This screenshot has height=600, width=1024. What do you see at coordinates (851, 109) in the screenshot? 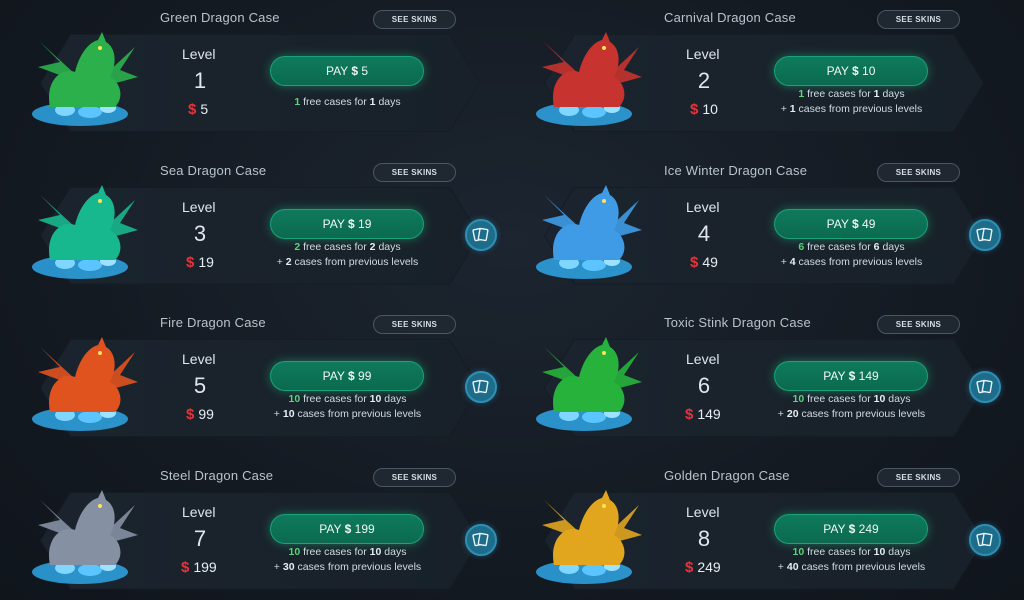
I see `previous-cases-info: + 1 cases from previous levels` at bounding box center [851, 109].